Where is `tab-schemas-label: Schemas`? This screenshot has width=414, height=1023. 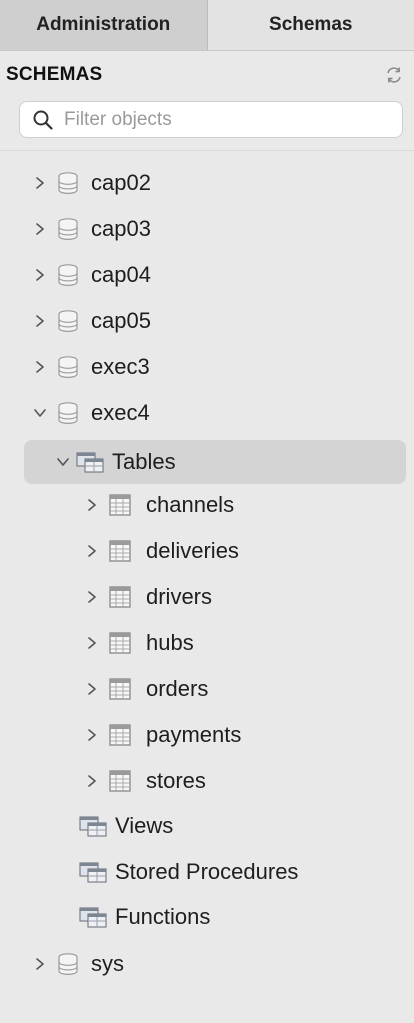 tab-schemas-label: Schemas is located at coordinates (311, 24).